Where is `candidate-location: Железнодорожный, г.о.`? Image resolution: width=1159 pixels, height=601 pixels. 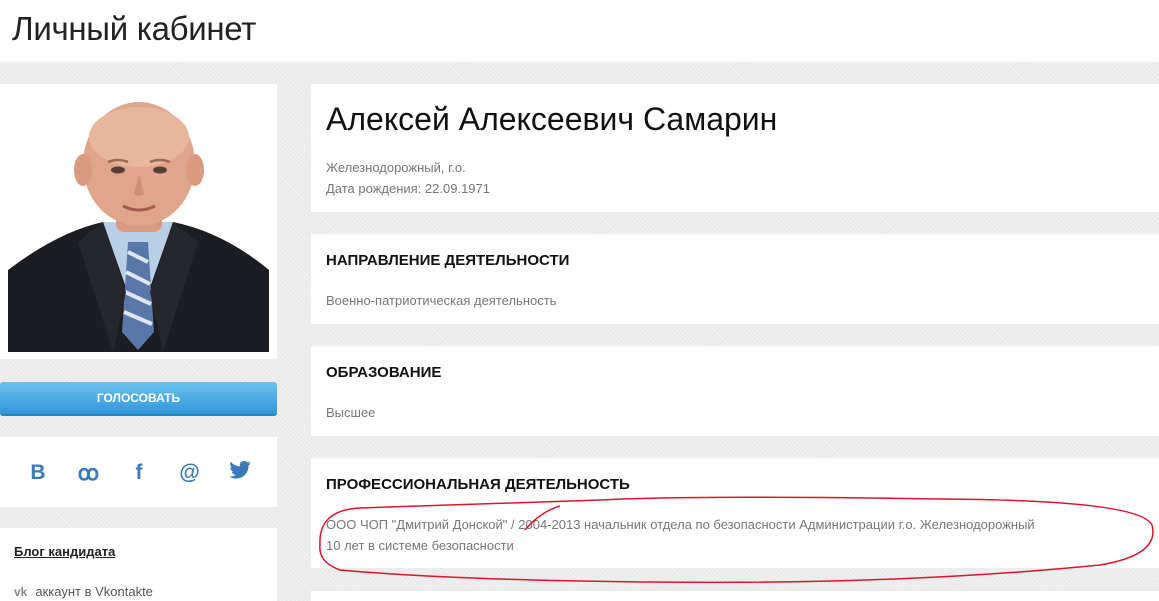 candidate-location: Железнодорожный, г.о. is located at coordinates (396, 167).